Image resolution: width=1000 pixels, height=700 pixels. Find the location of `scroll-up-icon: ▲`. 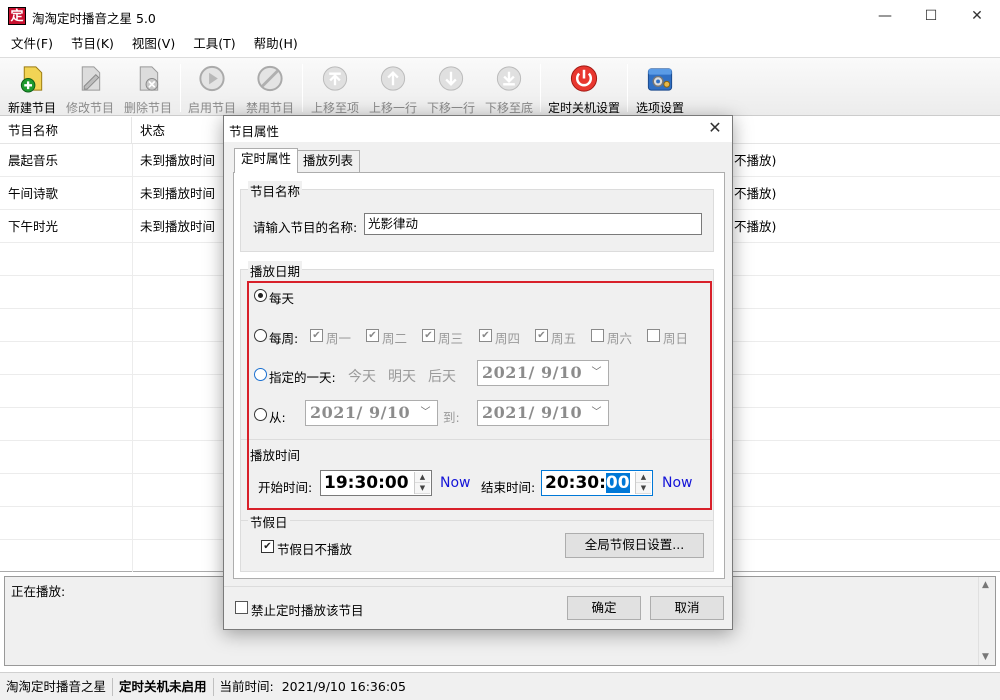

scroll-up-icon: ▲ is located at coordinates (985, 585).